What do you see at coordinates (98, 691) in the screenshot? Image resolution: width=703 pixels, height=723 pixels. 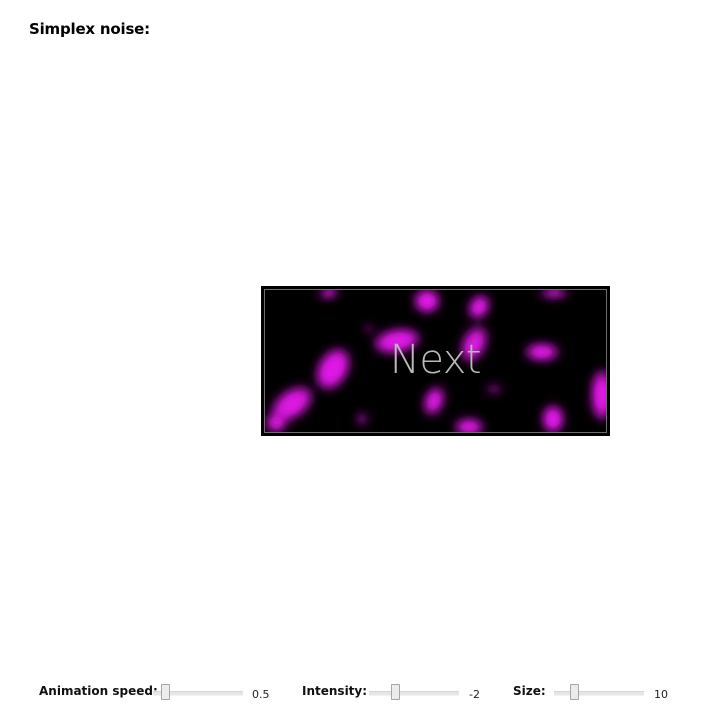 I see `animation-speed-label: Animation speed:` at bounding box center [98, 691].